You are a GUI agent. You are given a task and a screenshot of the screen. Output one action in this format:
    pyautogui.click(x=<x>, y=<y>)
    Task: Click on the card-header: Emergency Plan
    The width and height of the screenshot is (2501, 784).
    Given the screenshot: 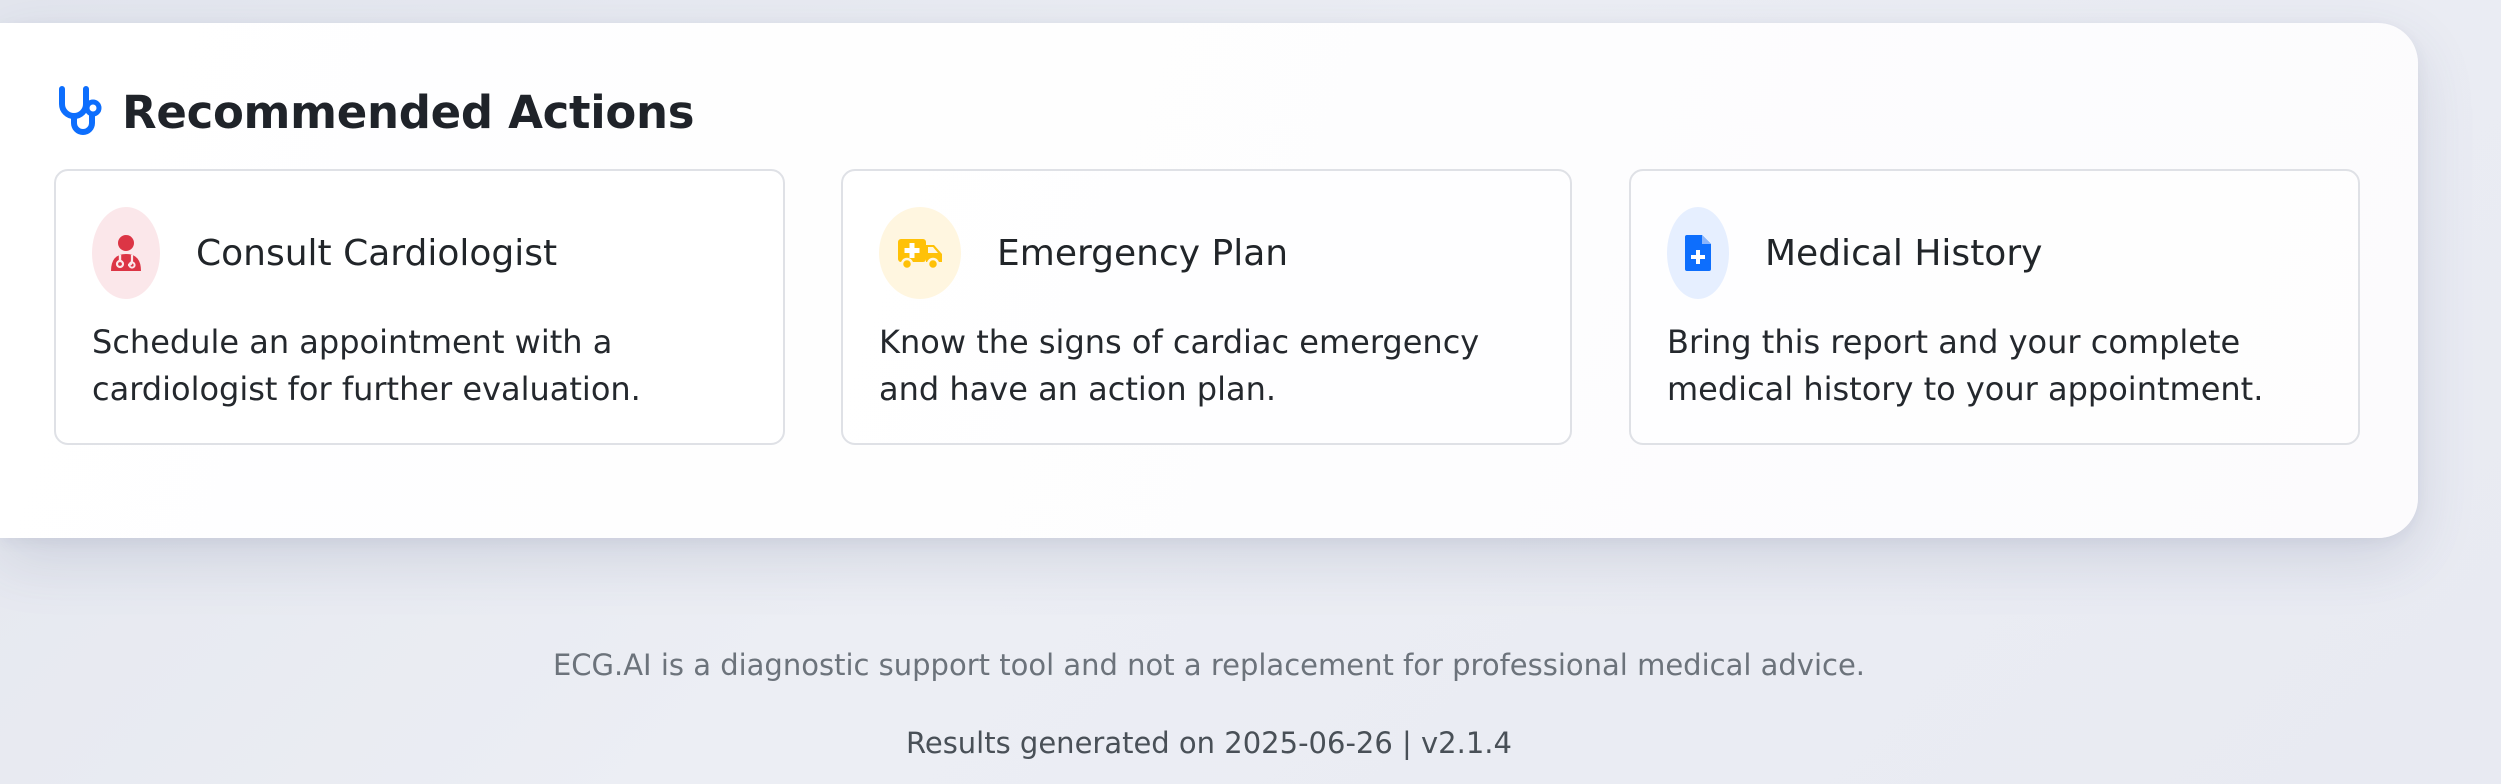 What is the action you would take?
    pyautogui.click(x=1083, y=253)
    